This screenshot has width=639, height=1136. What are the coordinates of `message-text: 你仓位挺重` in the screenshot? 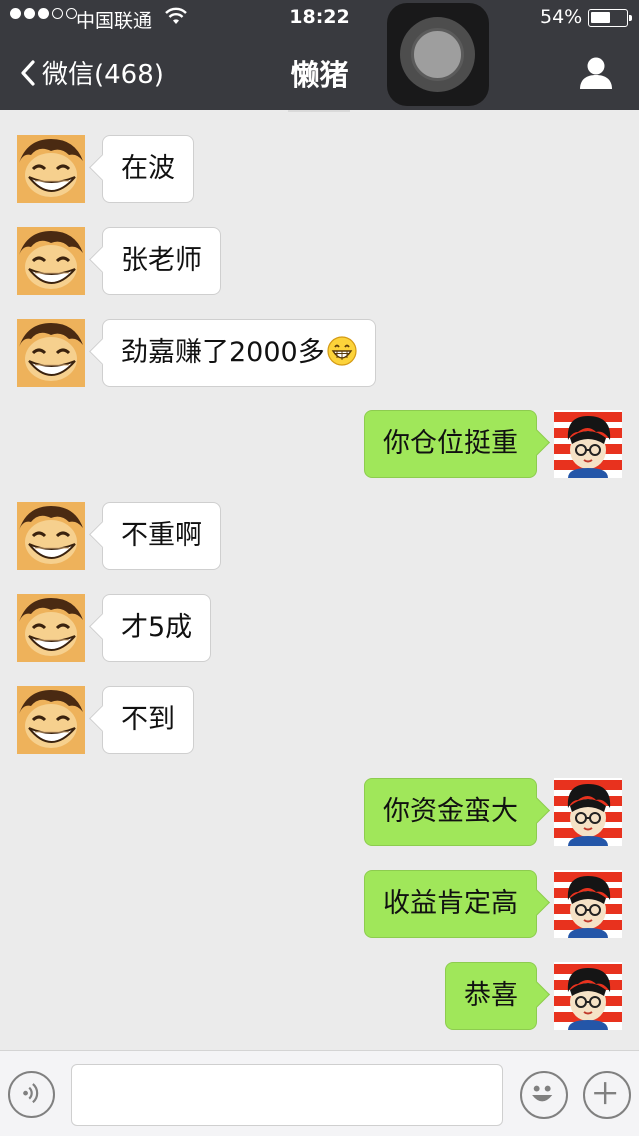 It's located at (450, 443).